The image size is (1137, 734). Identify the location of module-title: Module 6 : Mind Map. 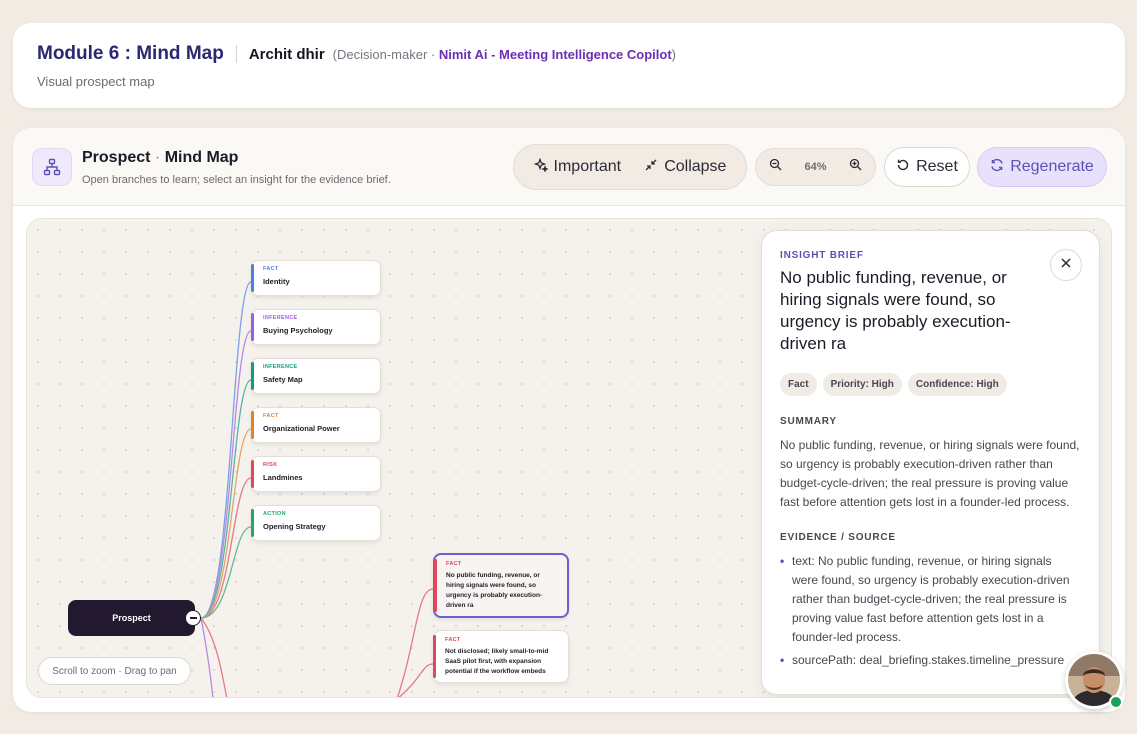
(130, 53).